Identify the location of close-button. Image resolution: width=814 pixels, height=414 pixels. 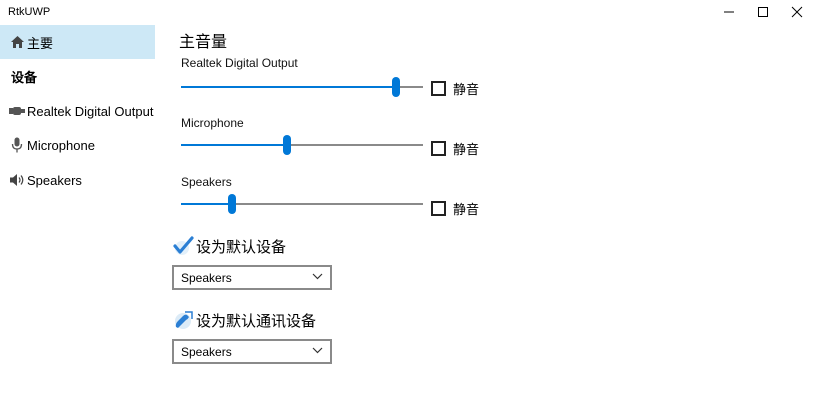
(797, 12).